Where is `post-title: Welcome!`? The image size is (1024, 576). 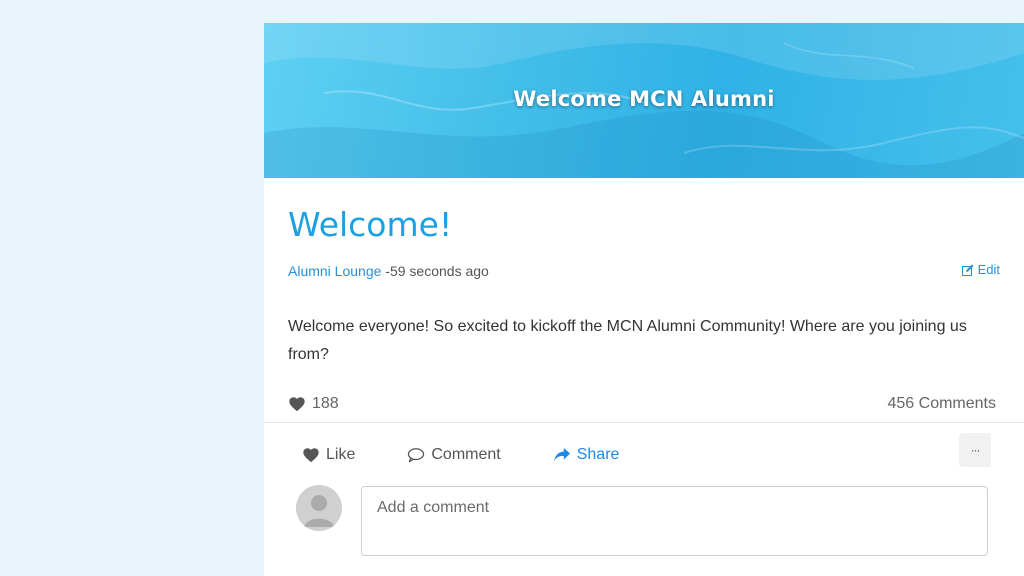
post-title: Welcome! is located at coordinates (370, 224).